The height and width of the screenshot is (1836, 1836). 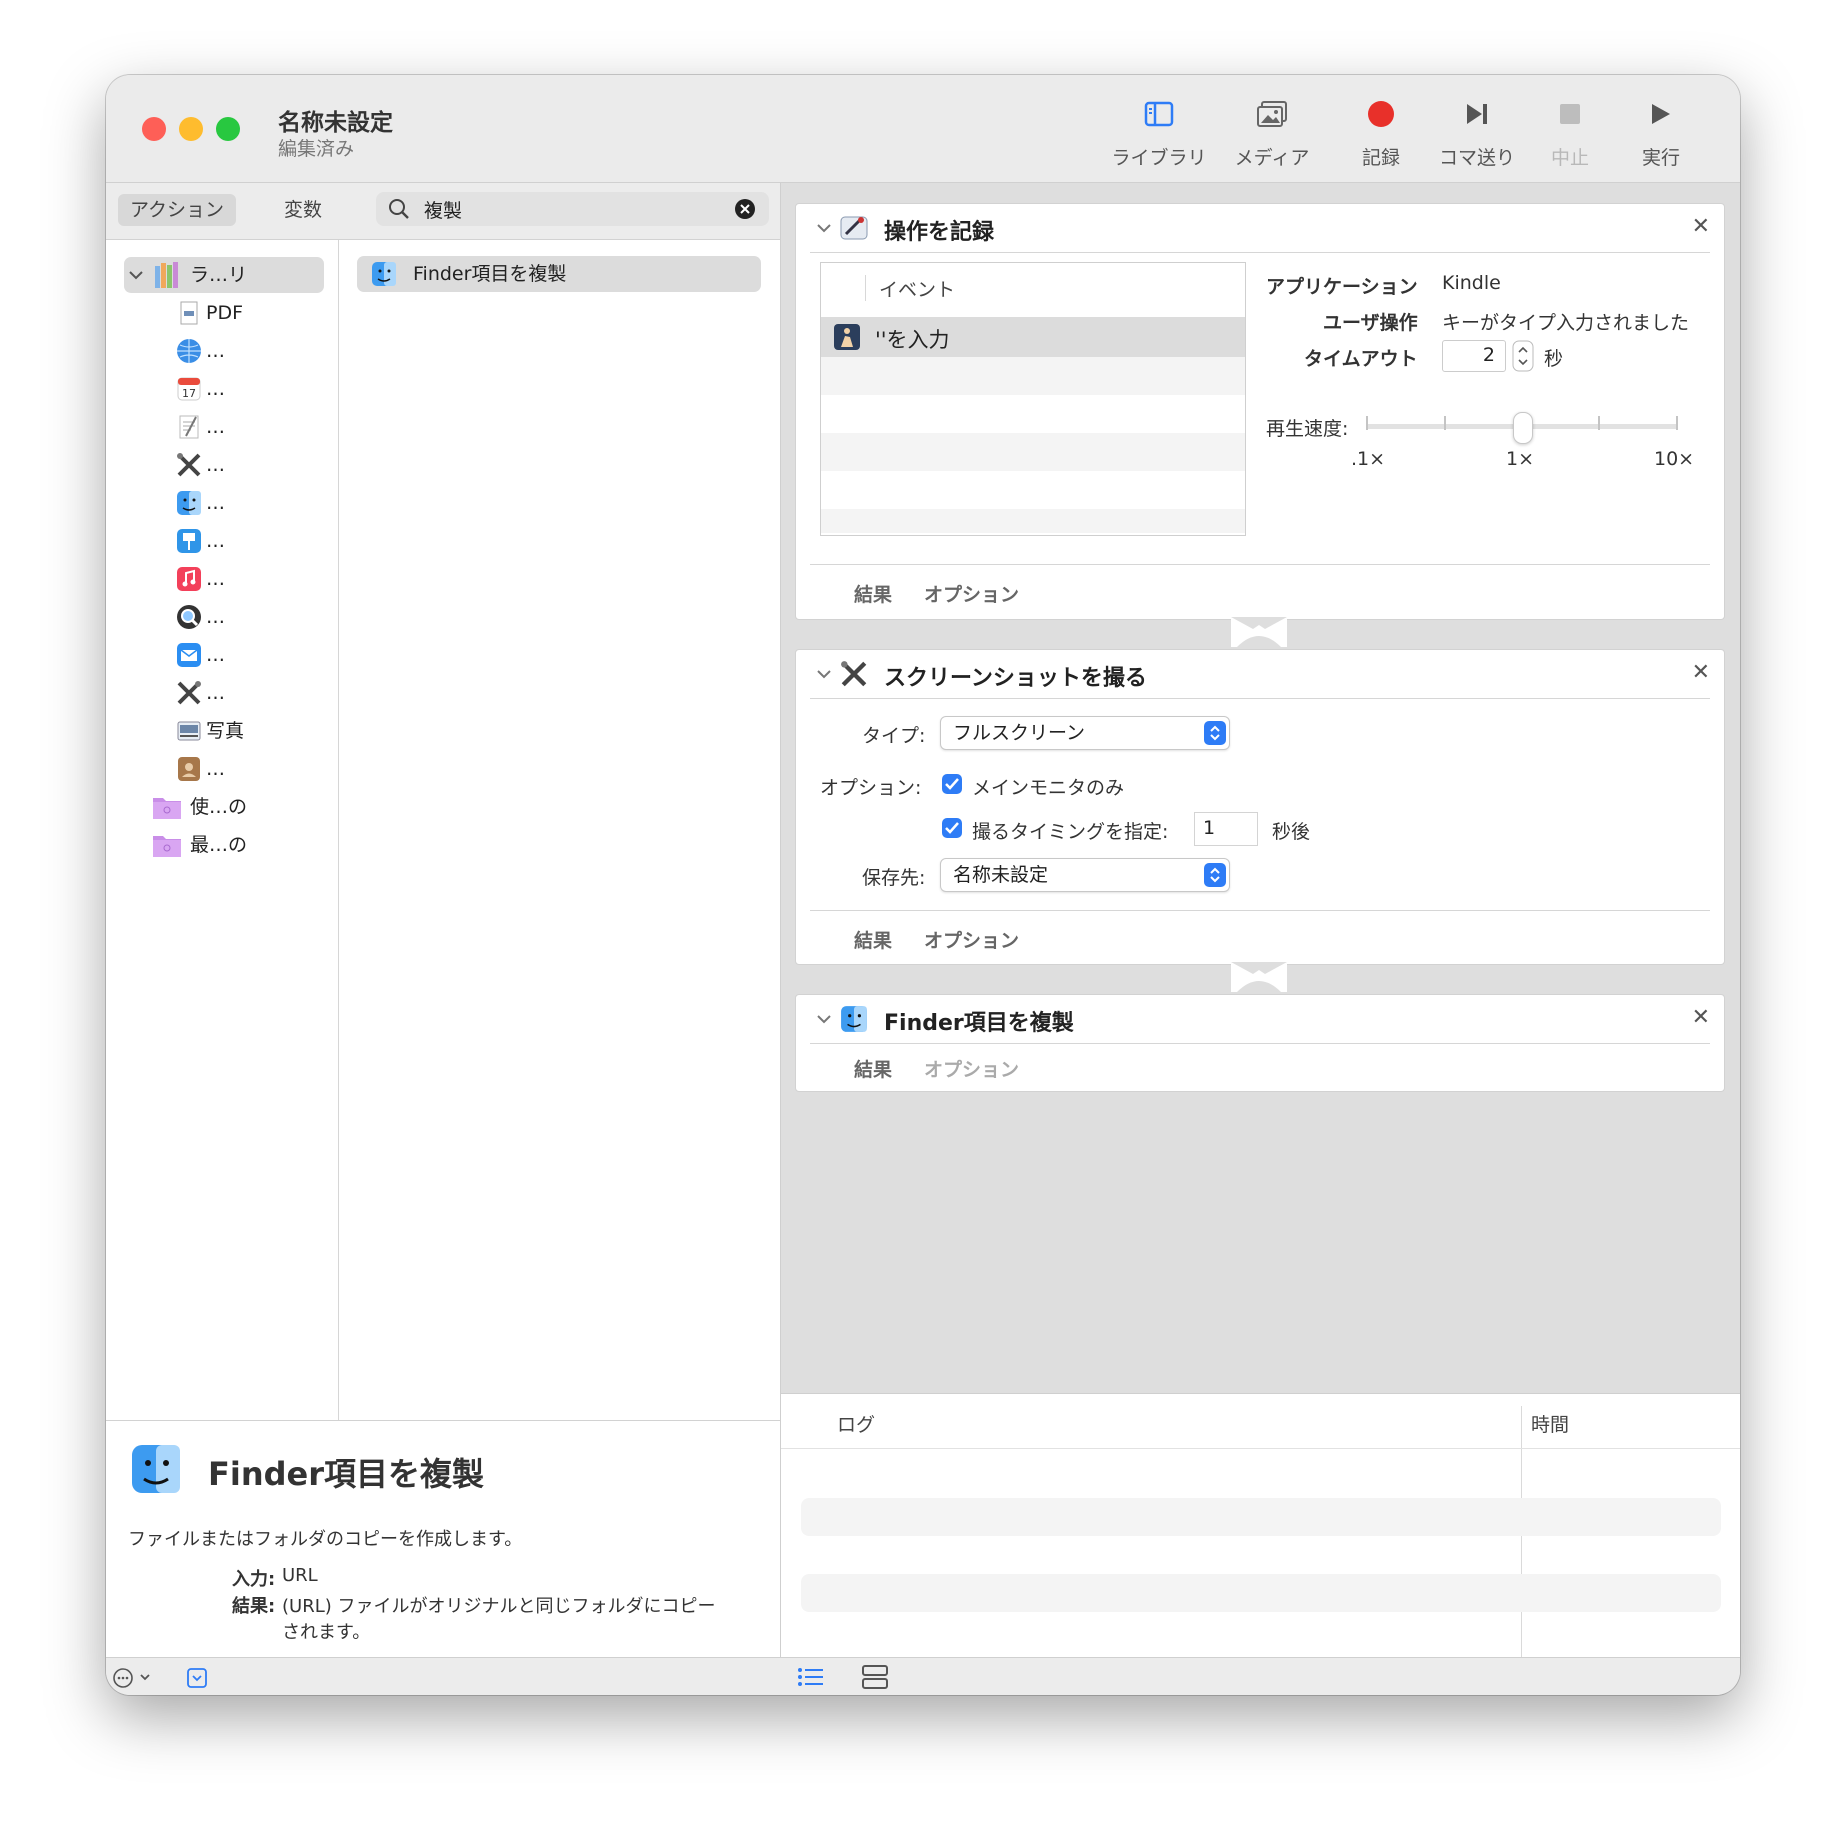 What do you see at coordinates (1361, 359) in the screenshot?
I see `timeout-label: タイムアウト` at bounding box center [1361, 359].